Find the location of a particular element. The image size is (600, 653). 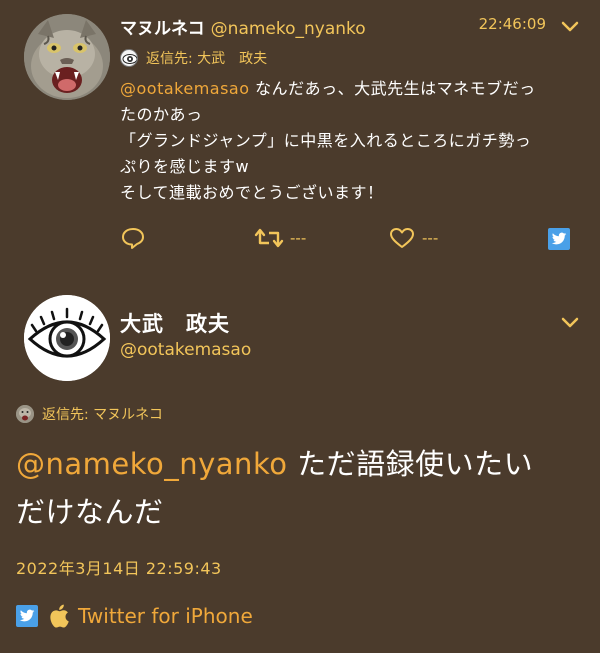

main-author-name: 大武 政夫 is located at coordinates (175, 323).